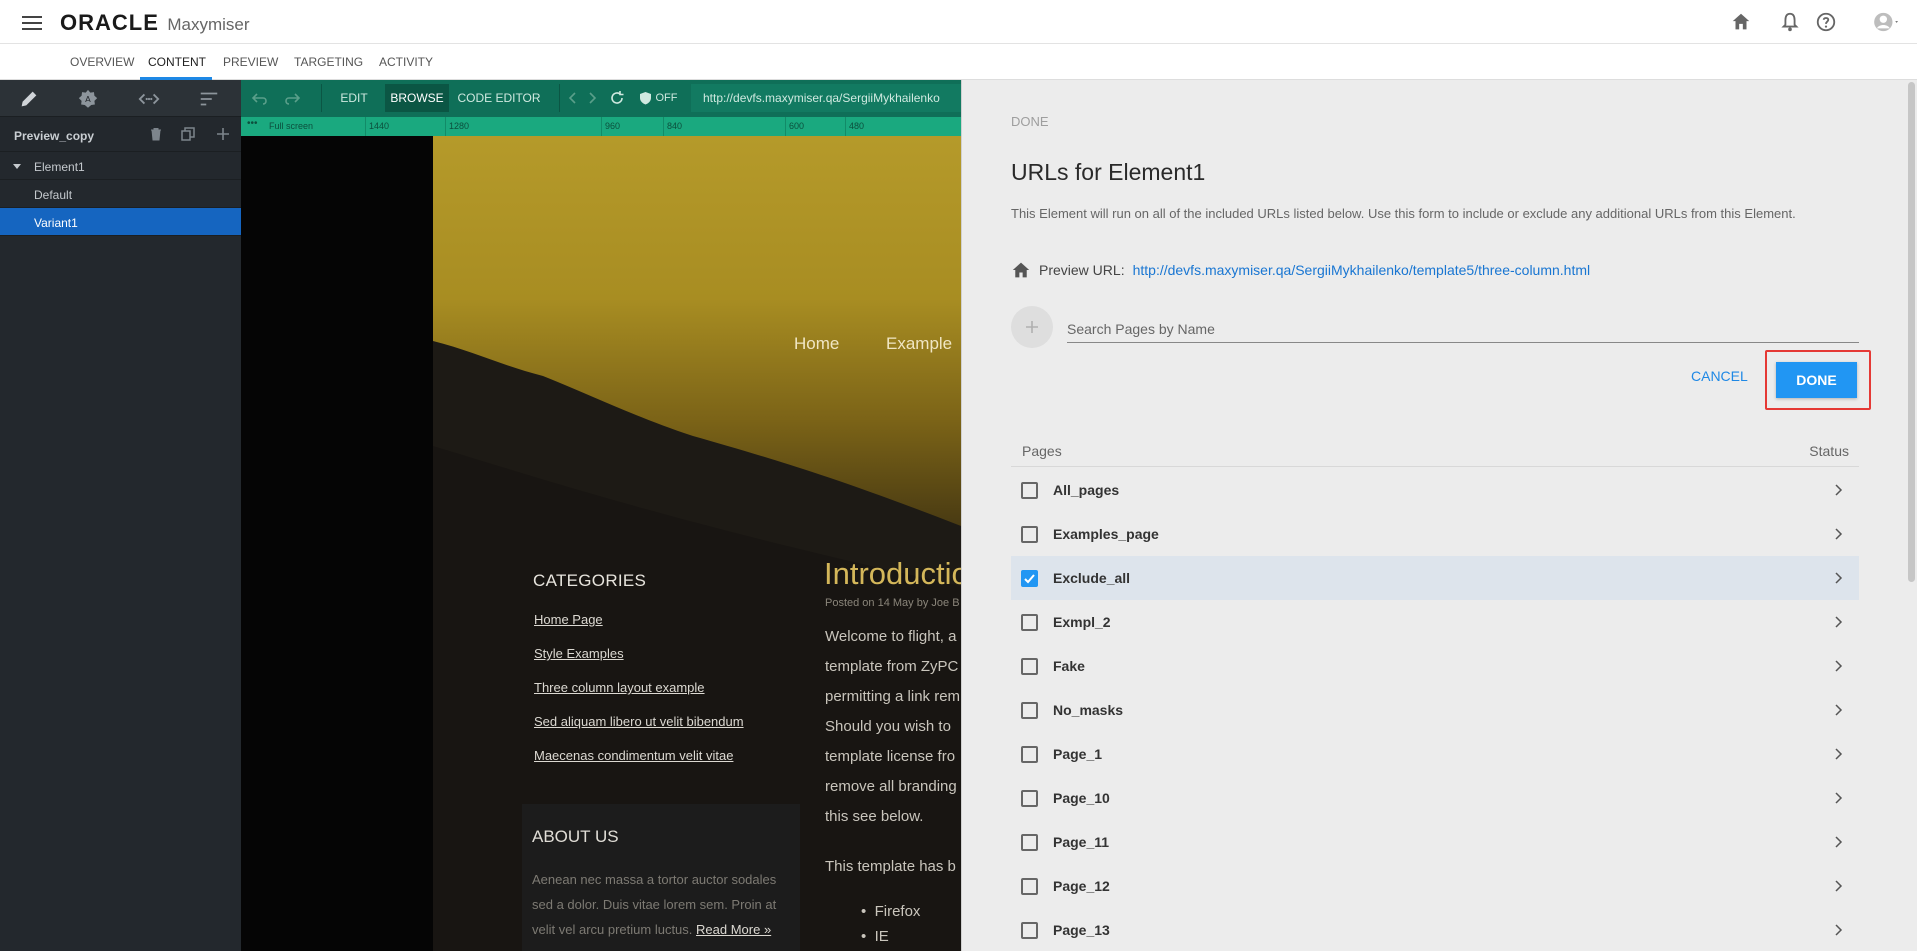 The image size is (1917, 951). What do you see at coordinates (120, 194) in the screenshot?
I see `variant-row-default: Default` at bounding box center [120, 194].